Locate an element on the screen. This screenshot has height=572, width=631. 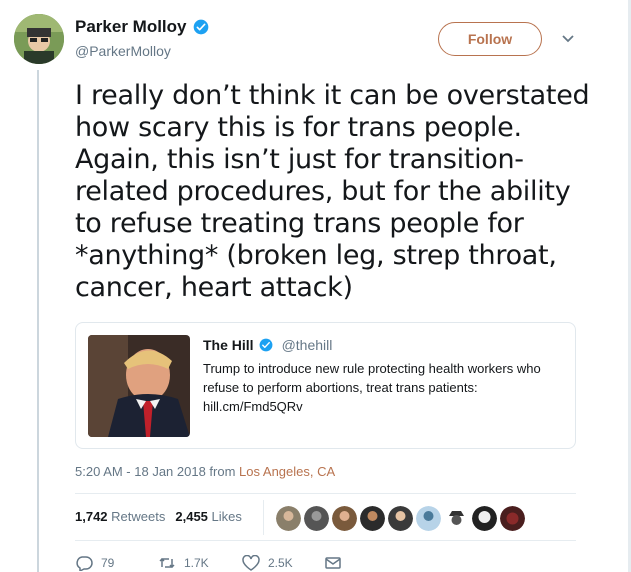
likes-stat: 2,455 Likes is located at coordinates (208, 516).